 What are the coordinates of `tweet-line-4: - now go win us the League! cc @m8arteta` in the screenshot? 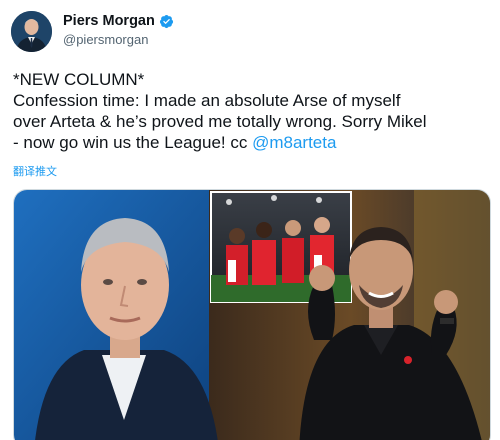 It's located at (253, 142).